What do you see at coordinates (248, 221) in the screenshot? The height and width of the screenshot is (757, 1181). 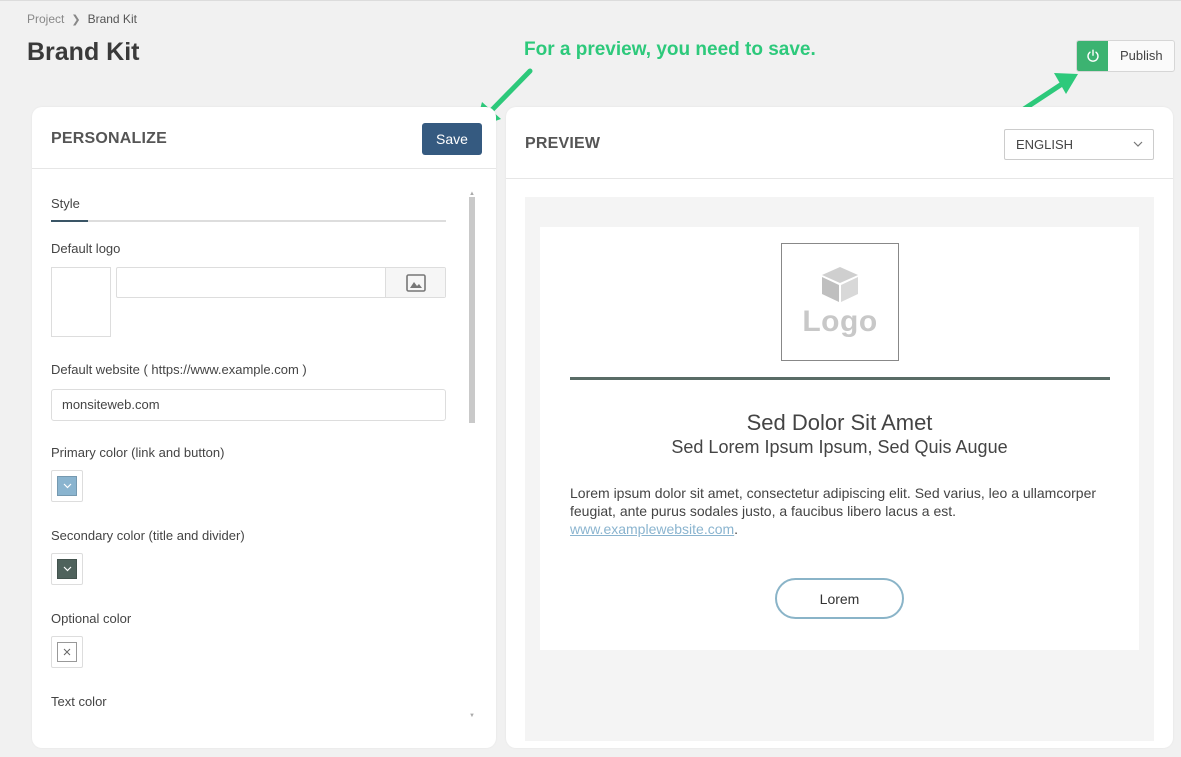 I see `tab-underline` at bounding box center [248, 221].